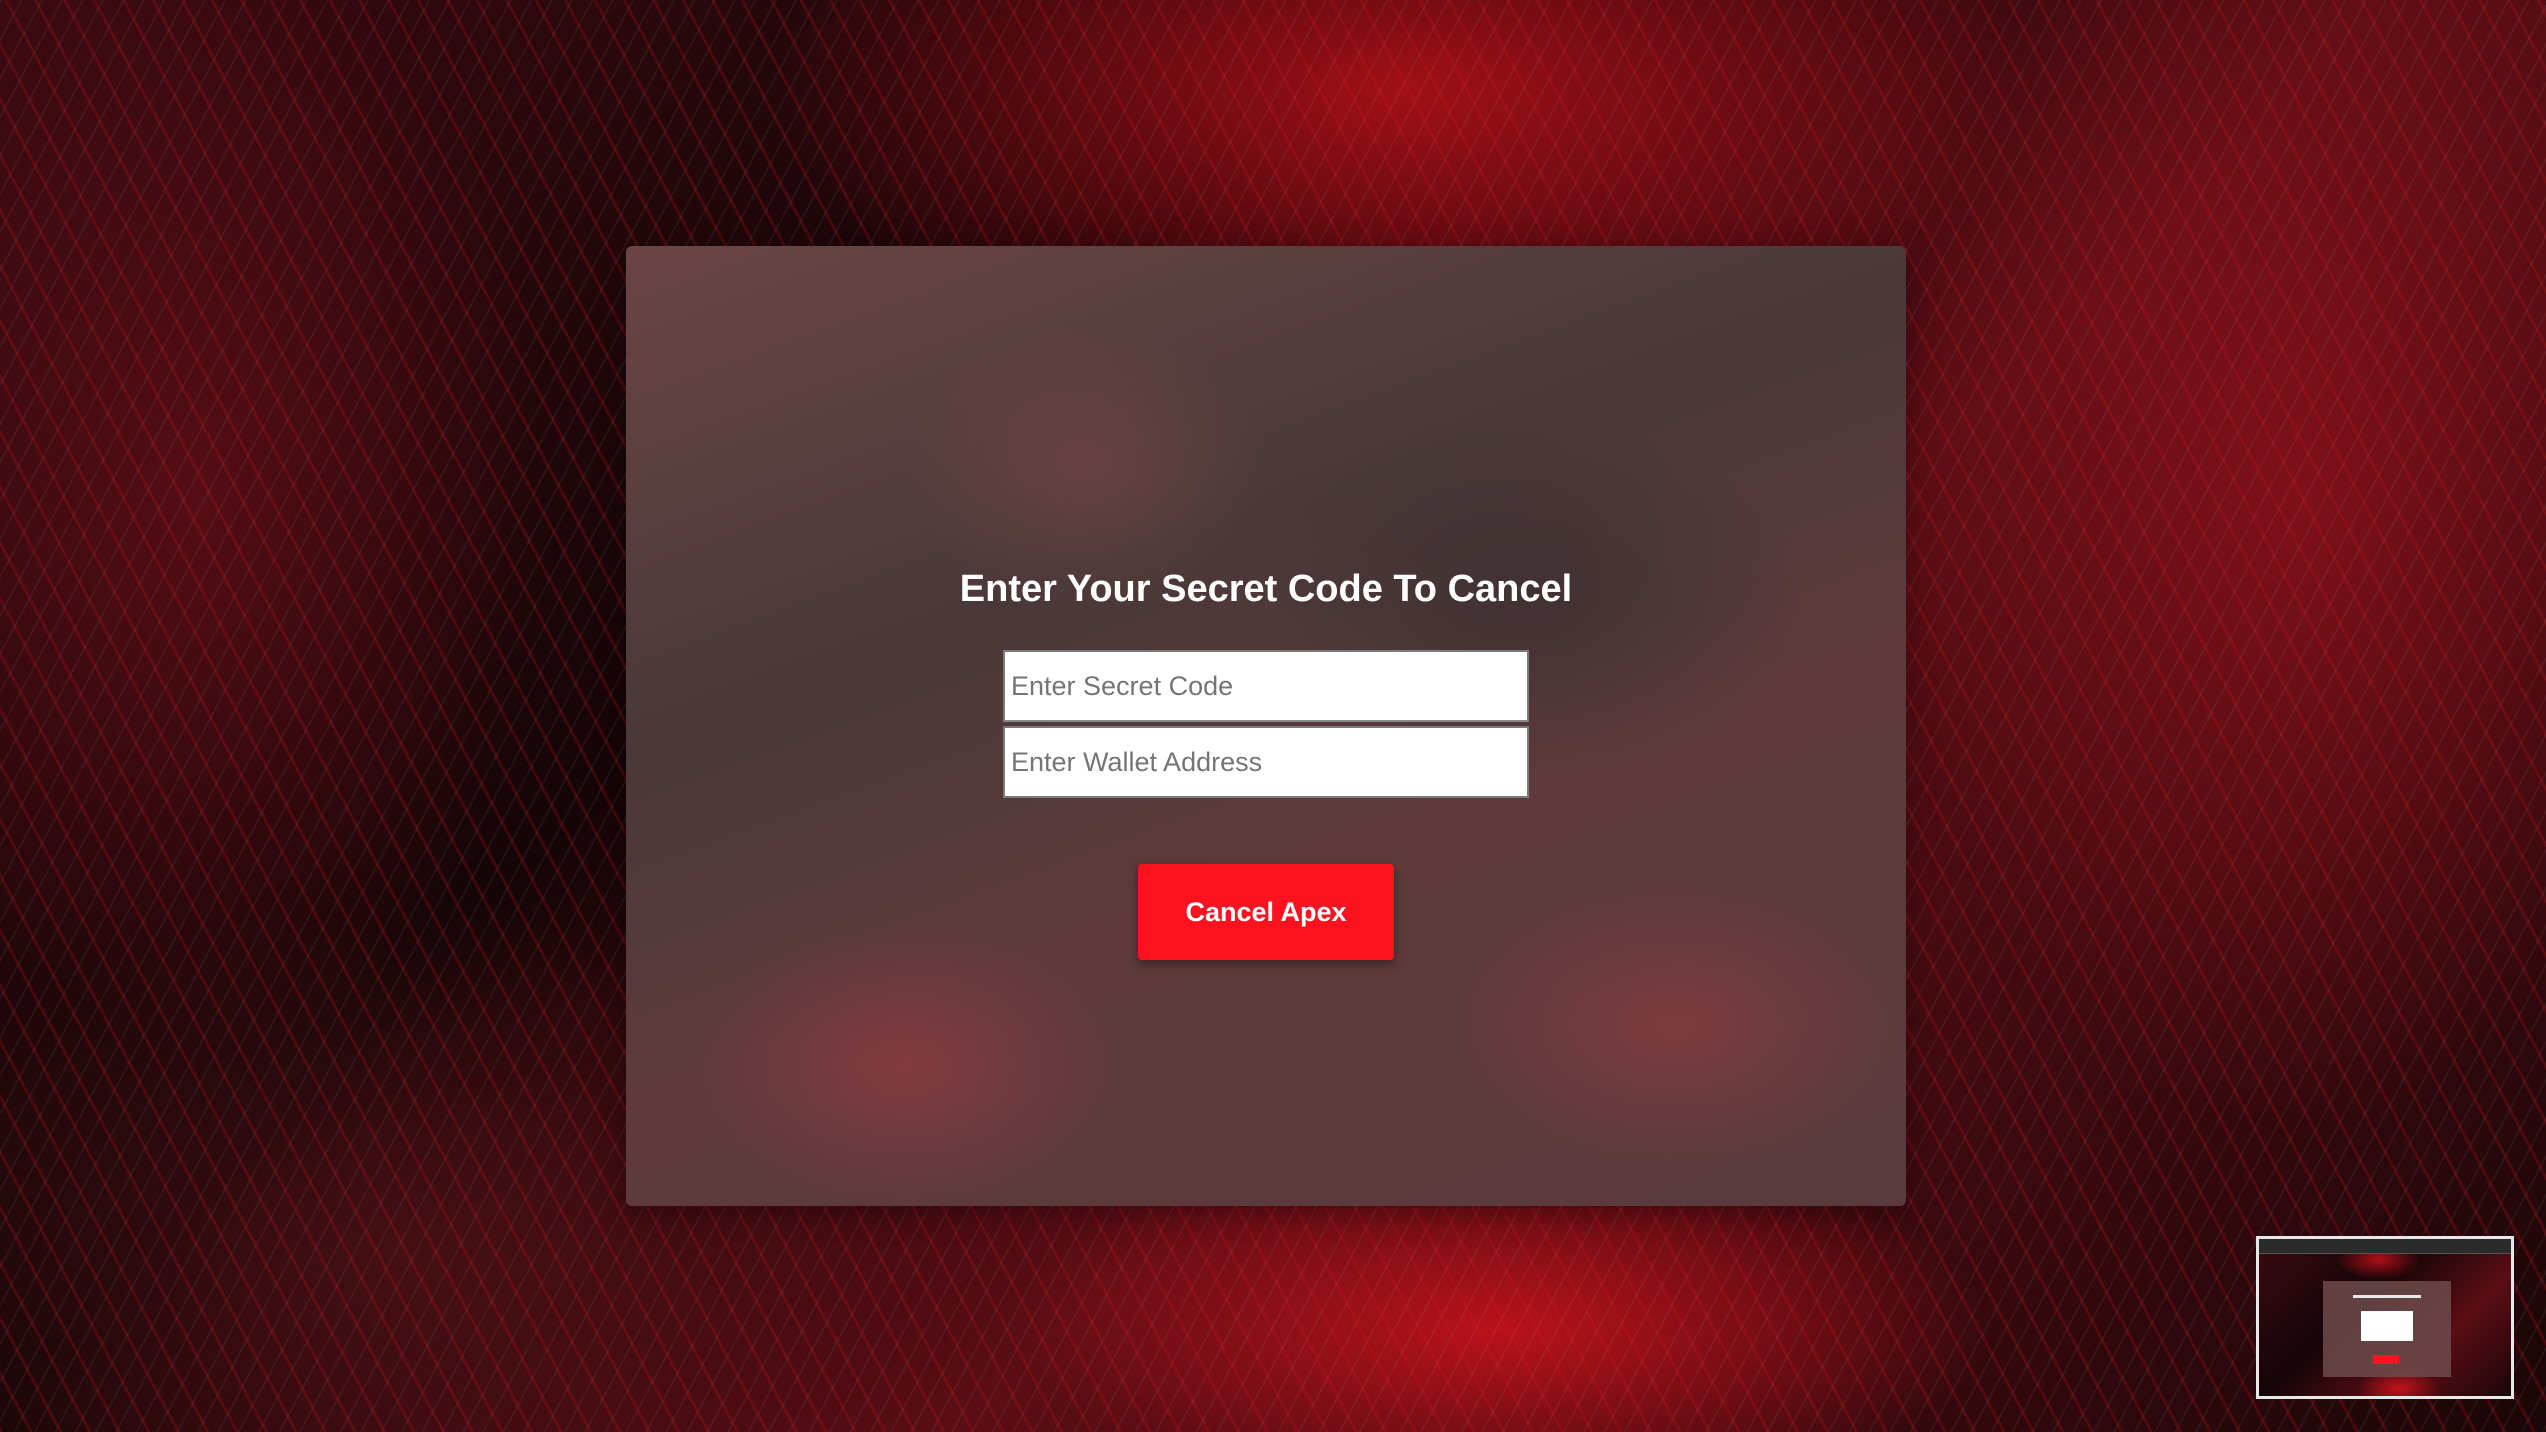 This screenshot has height=1432, width=2546. What do you see at coordinates (2387, 1296) in the screenshot?
I see `thumbnail-title` at bounding box center [2387, 1296].